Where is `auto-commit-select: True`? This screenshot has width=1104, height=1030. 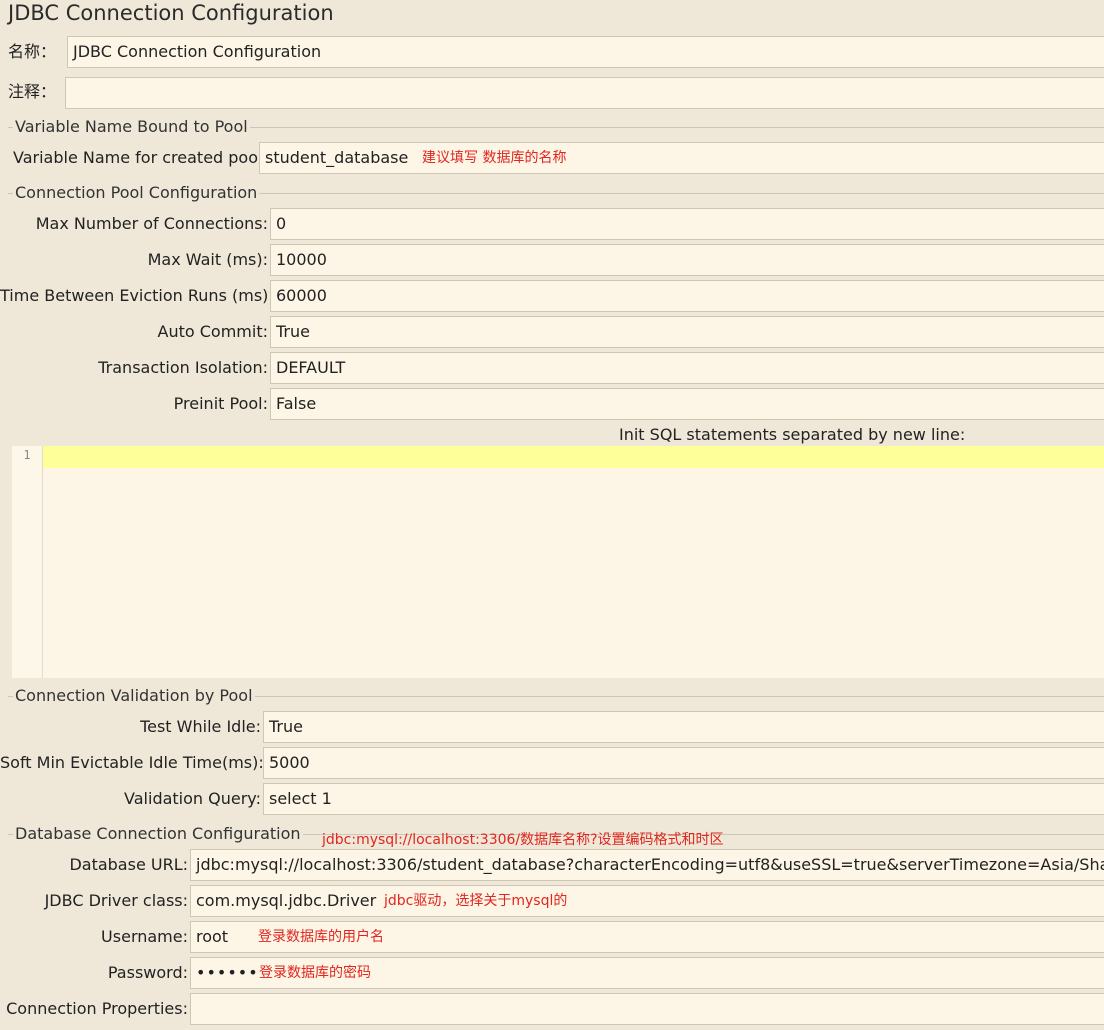 auto-commit-select: True is located at coordinates (687, 332).